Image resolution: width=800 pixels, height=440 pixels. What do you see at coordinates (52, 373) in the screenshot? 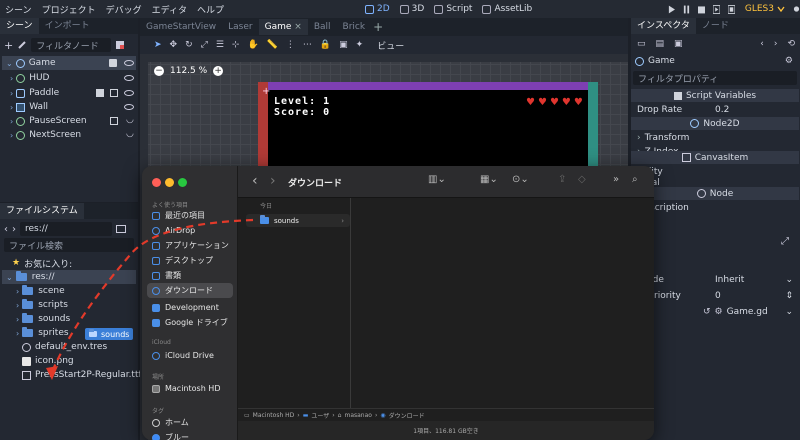
I see `drag-arrow-head` at bounding box center [52, 373].